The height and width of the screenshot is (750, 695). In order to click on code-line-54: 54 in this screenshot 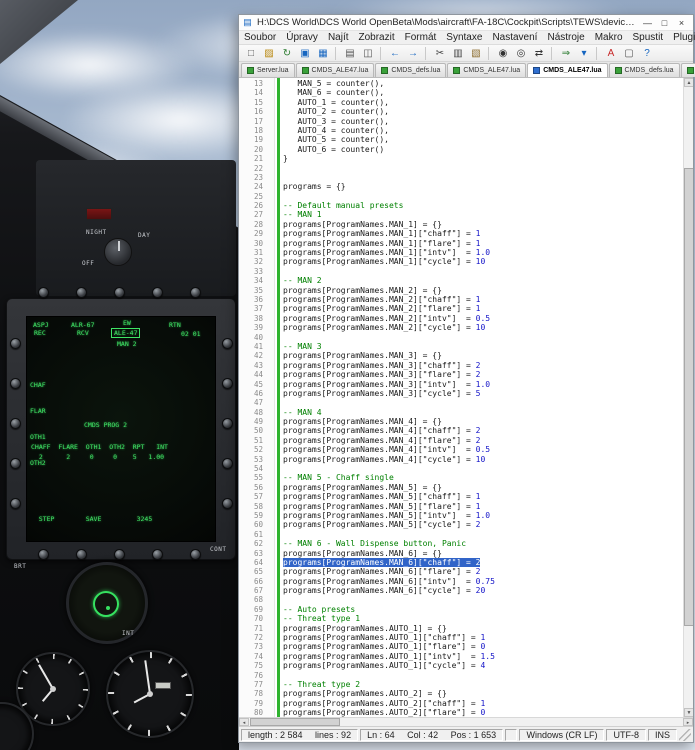, I will do `click(461, 468)`.